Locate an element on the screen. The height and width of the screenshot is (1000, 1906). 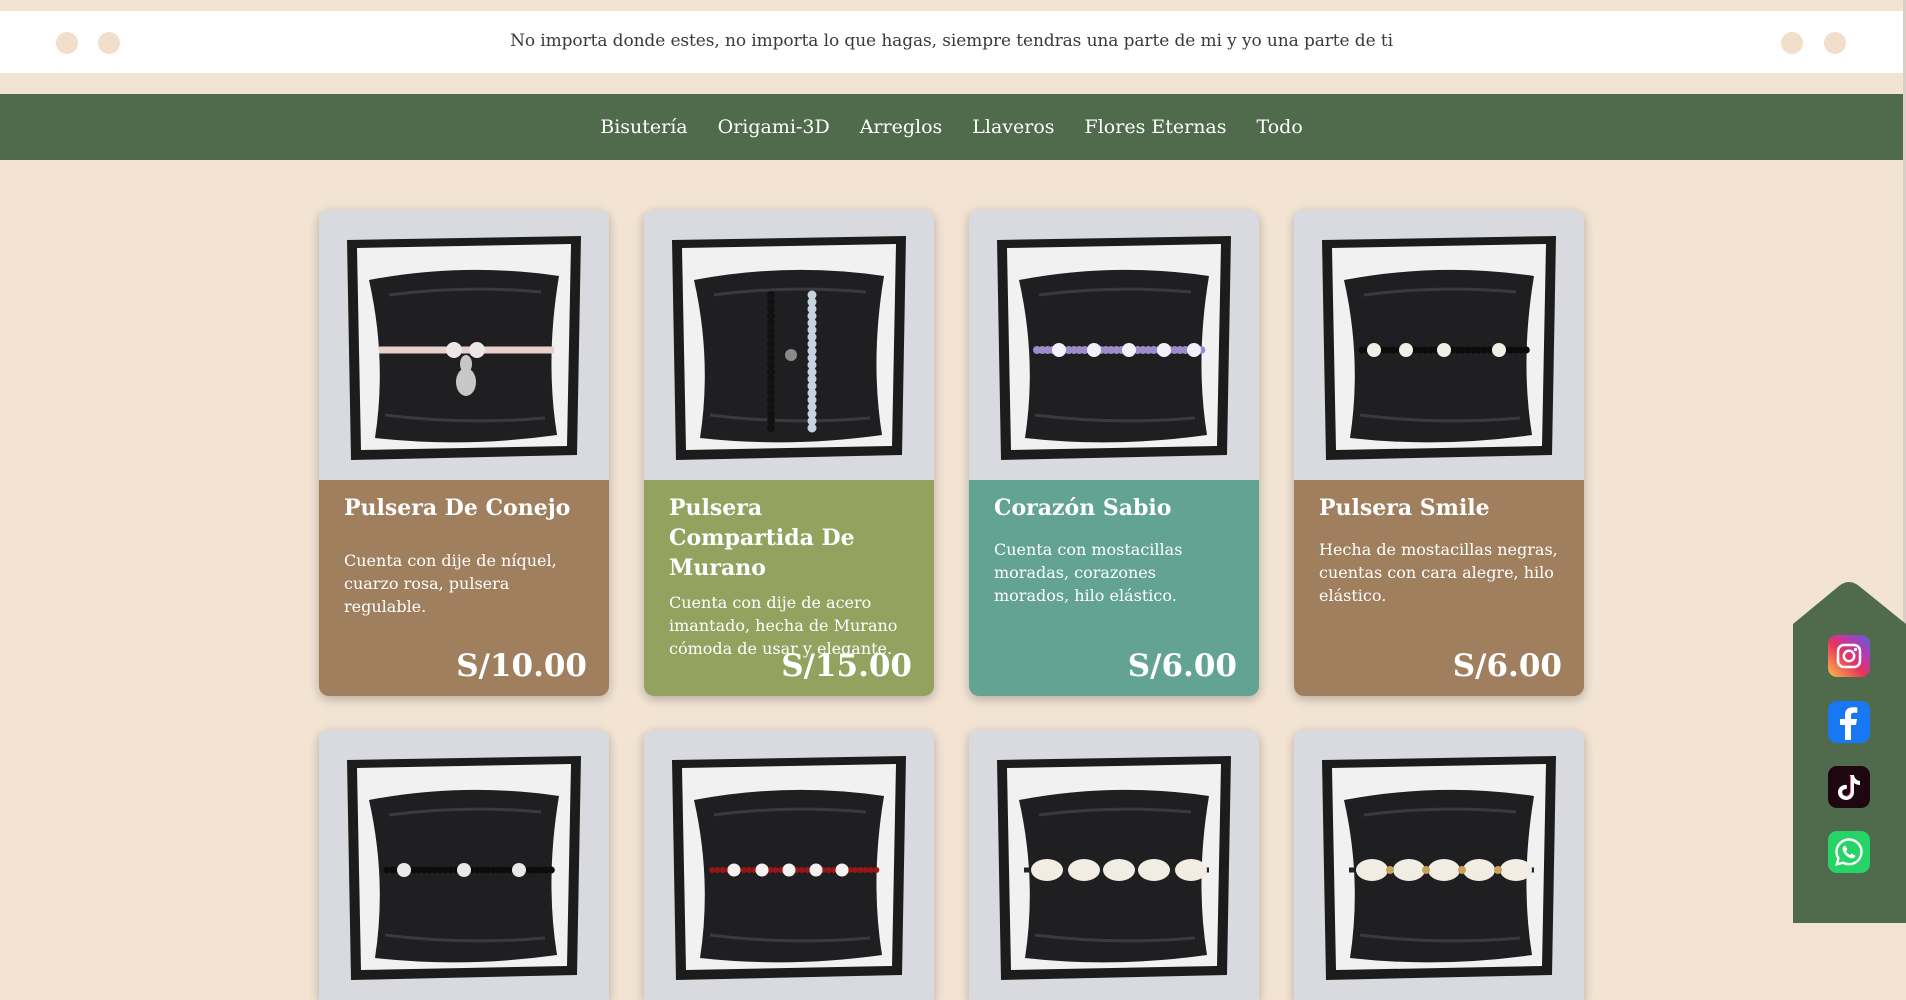
facebook-icon is located at coordinates (1849, 722).